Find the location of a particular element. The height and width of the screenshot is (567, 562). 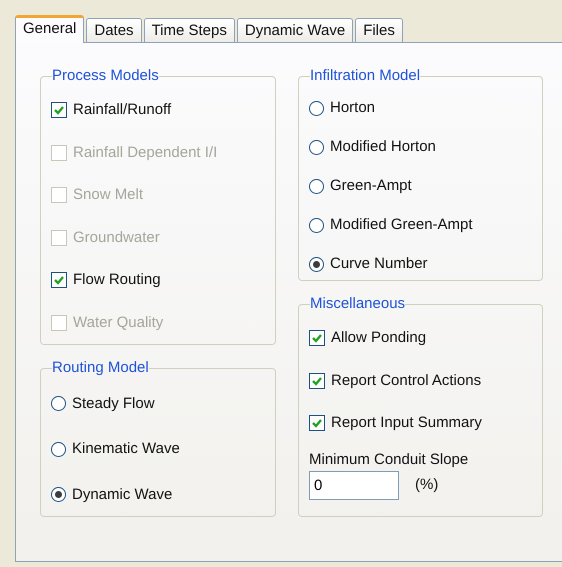

input-field: 0 is located at coordinates (354, 485).